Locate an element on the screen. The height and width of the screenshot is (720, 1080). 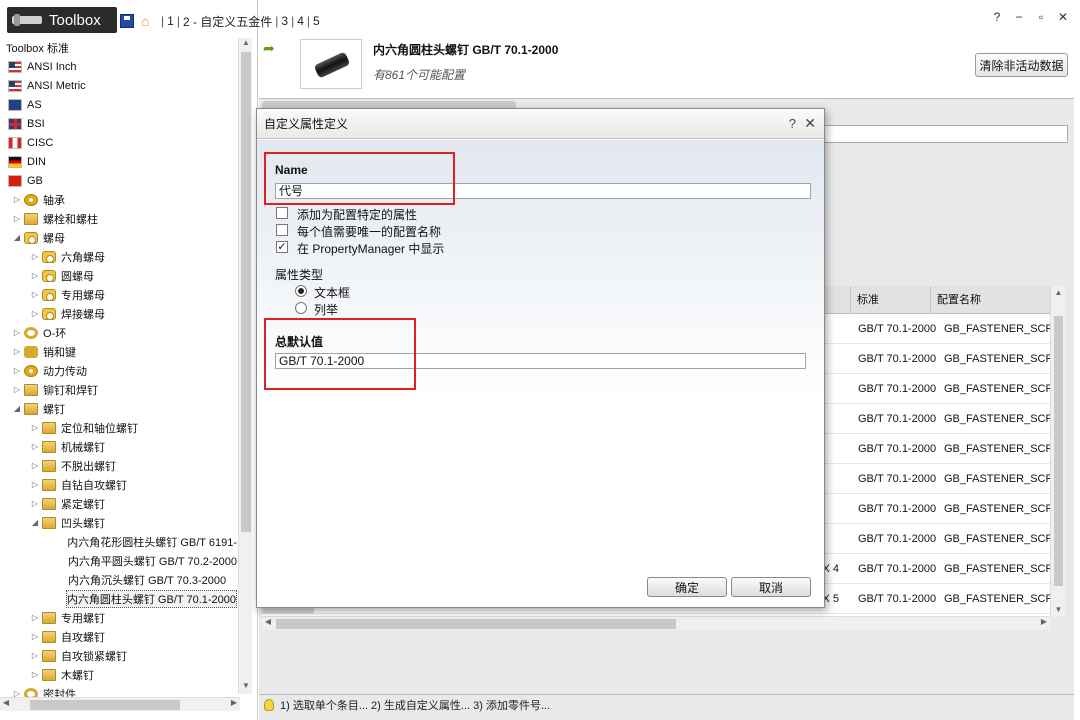
tree-item: ▷ 不脱出螺钉 is located at coordinates (118, 465).